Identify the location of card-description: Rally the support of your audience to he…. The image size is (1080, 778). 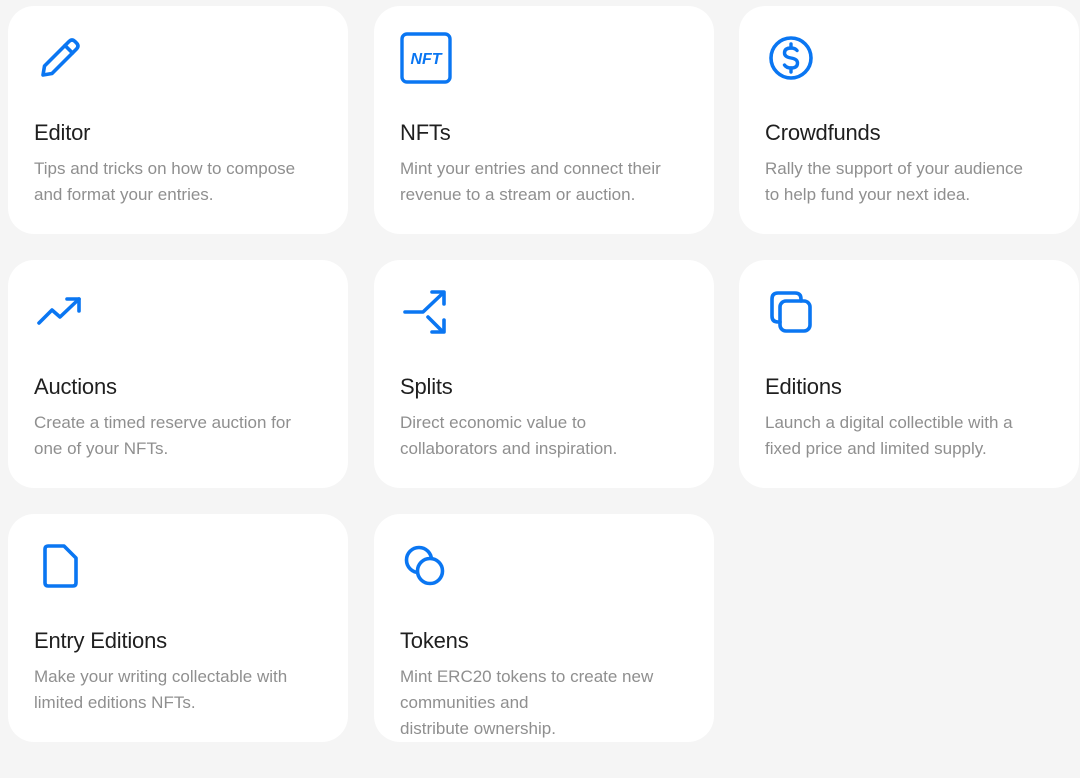
(894, 181).